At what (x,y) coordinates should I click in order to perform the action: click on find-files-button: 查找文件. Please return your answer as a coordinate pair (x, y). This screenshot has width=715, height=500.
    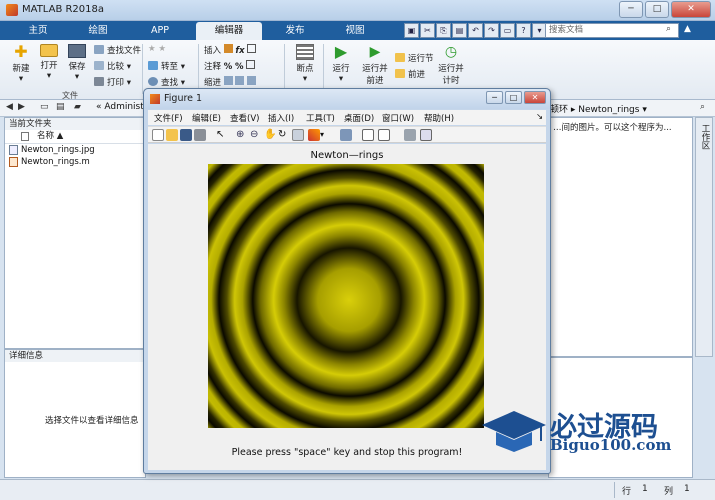
    Looking at the image, I should click on (117, 50).